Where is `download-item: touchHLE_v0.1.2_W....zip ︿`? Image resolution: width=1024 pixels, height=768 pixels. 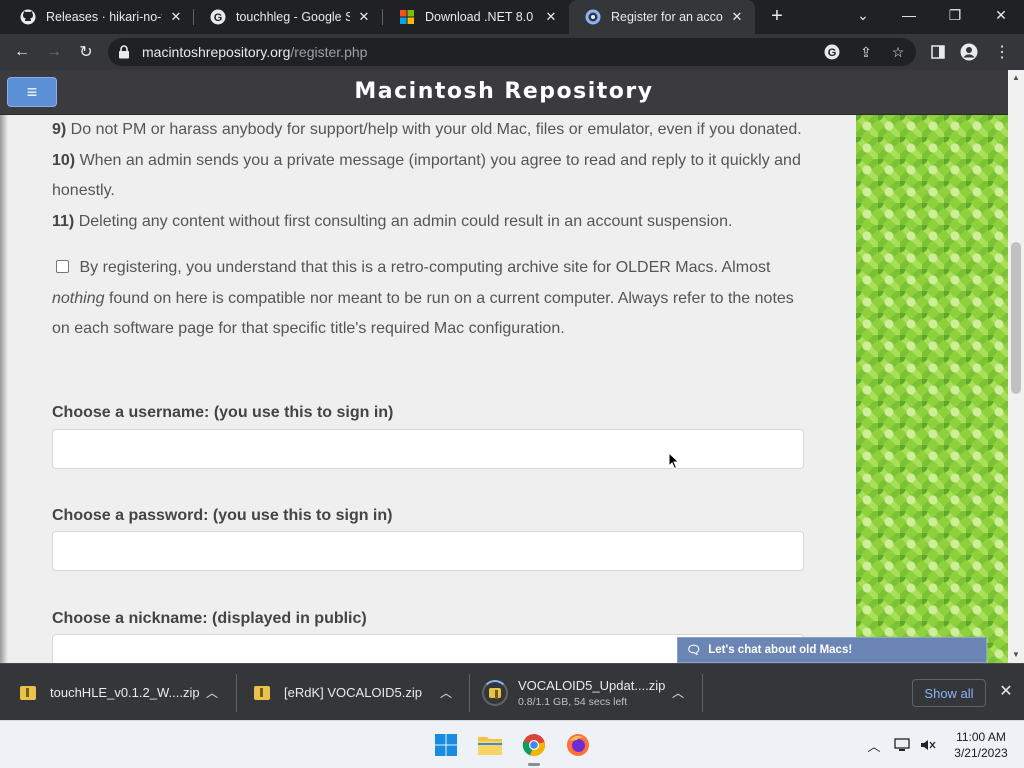
download-item: touchHLE_v0.1.2_W....zip ︿ is located at coordinates (125, 692).